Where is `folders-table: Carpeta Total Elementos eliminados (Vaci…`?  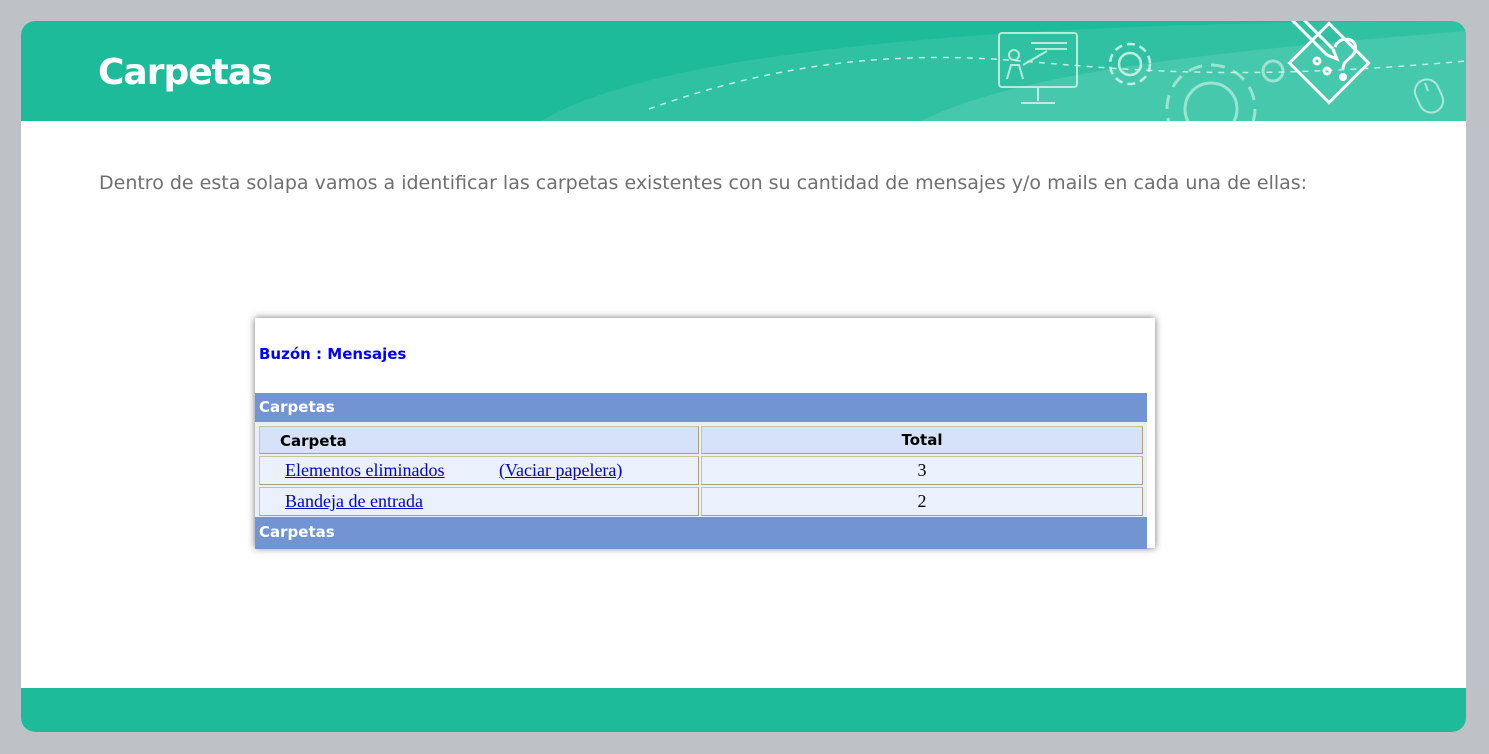 folders-table: Carpeta Total Elementos eliminados (Vaci… is located at coordinates (701, 469).